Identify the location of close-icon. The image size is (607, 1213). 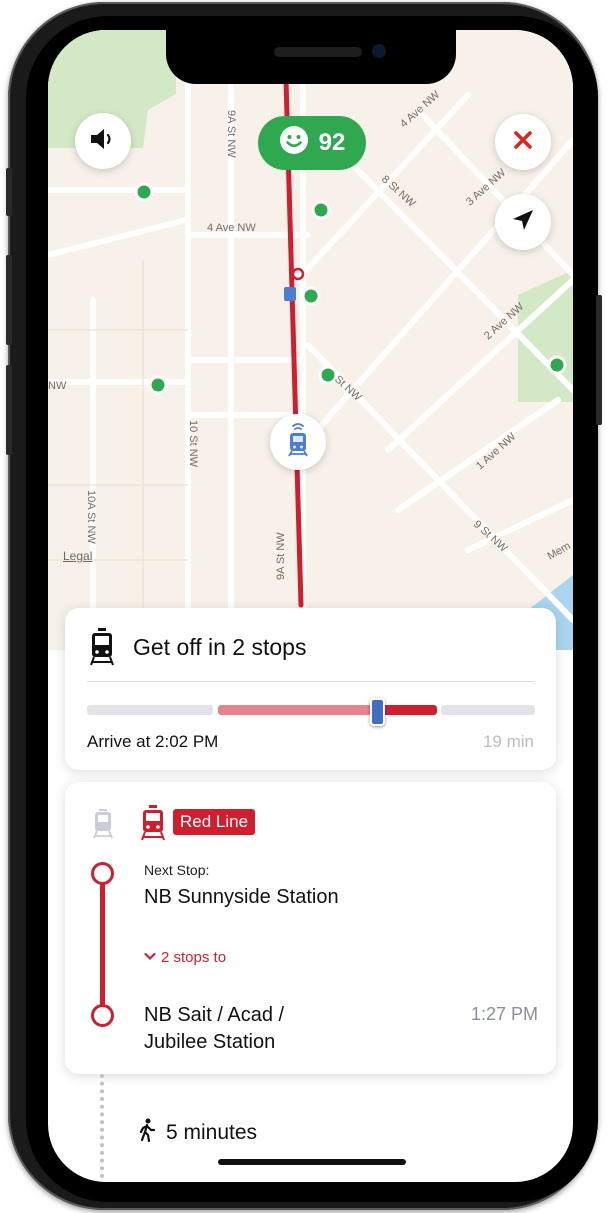
(523, 142).